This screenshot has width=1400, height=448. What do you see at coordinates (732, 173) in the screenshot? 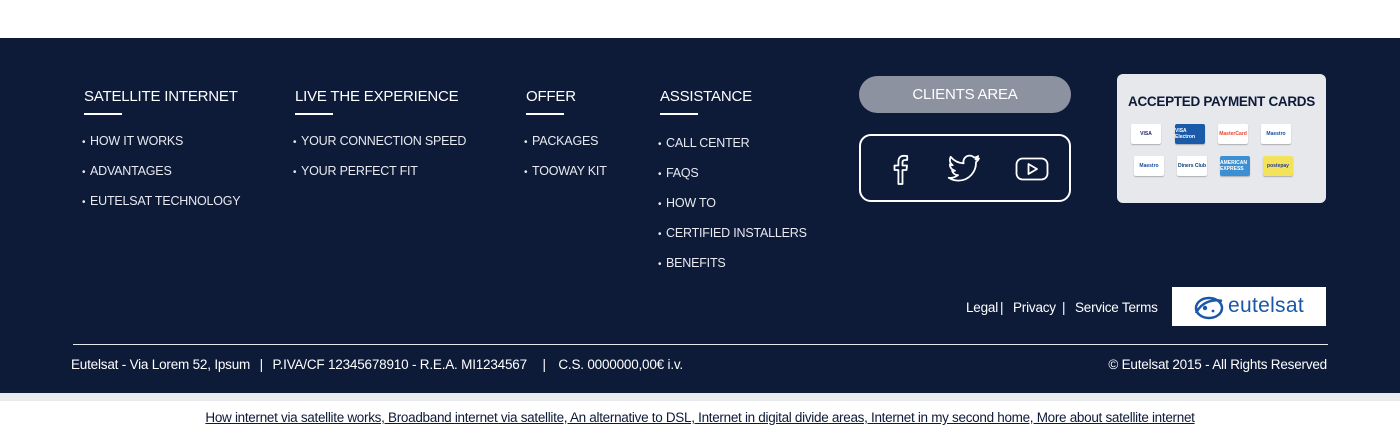
I see `footer-link-faqs: • FAQS` at bounding box center [732, 173].